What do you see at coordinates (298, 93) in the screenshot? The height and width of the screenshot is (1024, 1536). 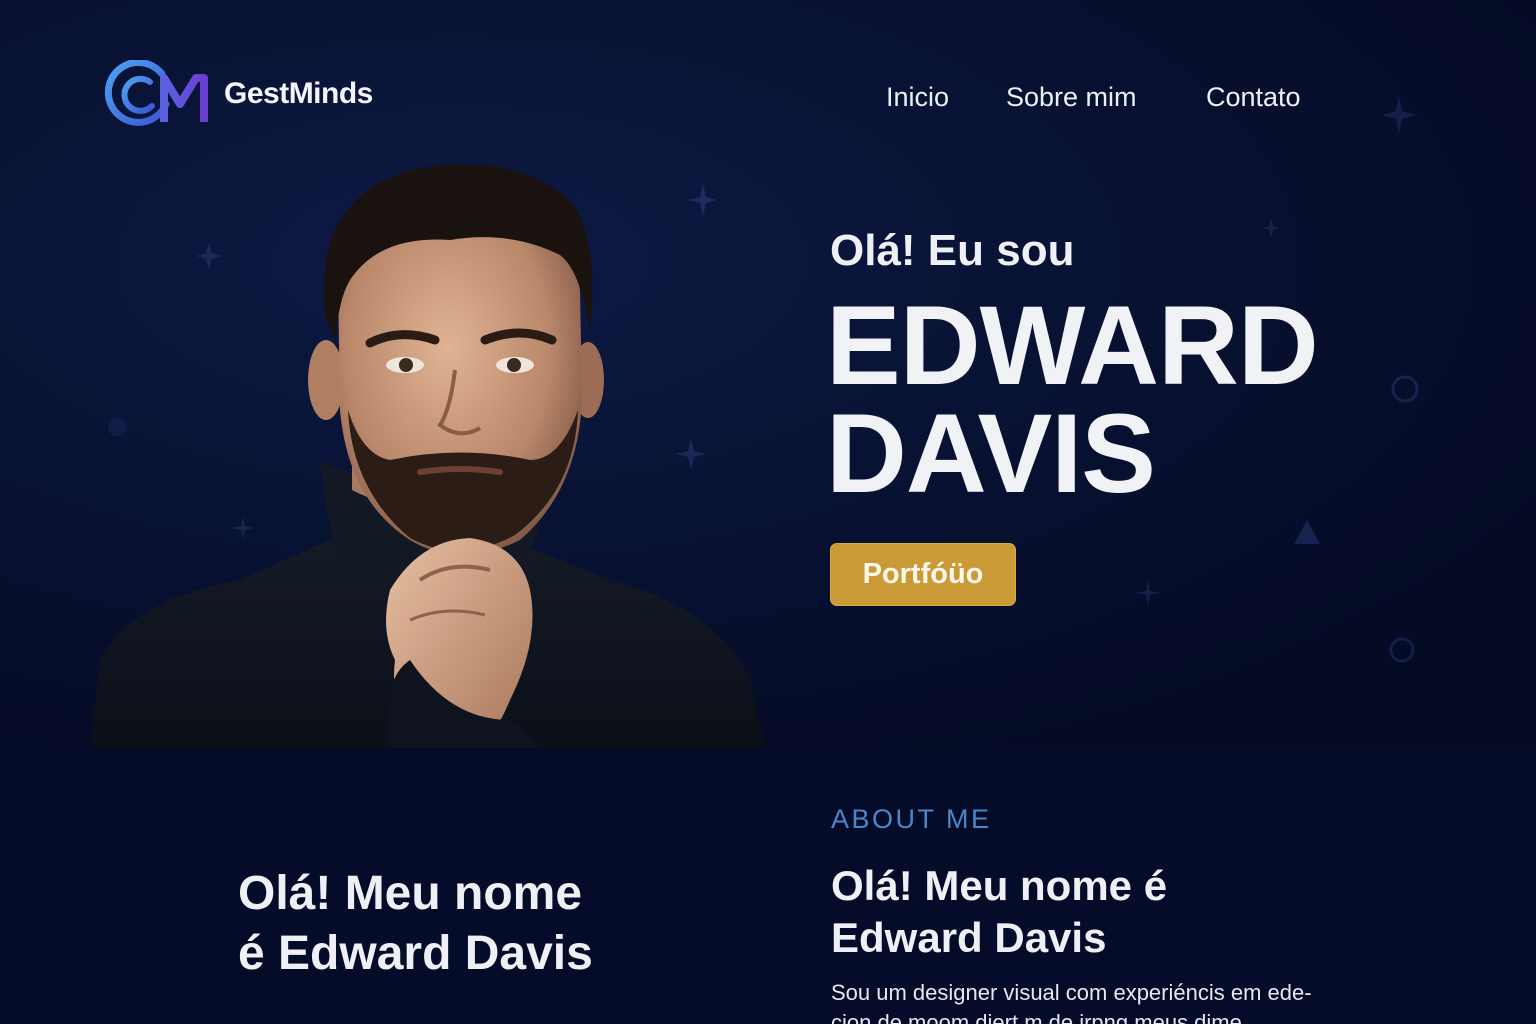 I see `brand-name: GestMinds` at bounding box center [298, 93].